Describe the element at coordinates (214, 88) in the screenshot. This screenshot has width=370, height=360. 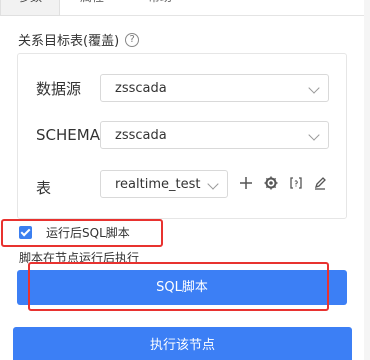
I see `datasource-select: zsscada` at that location.